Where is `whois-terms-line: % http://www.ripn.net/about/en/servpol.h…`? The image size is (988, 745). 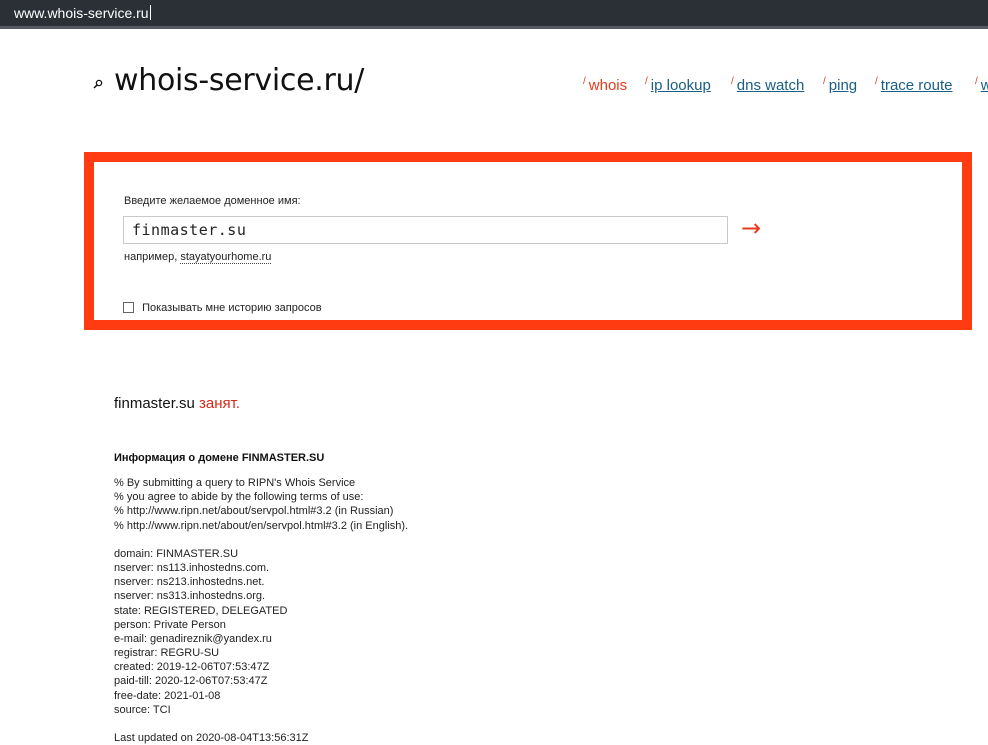
whois-terms-line: % http://www.ripn.net/about/en/servpol.h… is located at coordinates (261, 525).